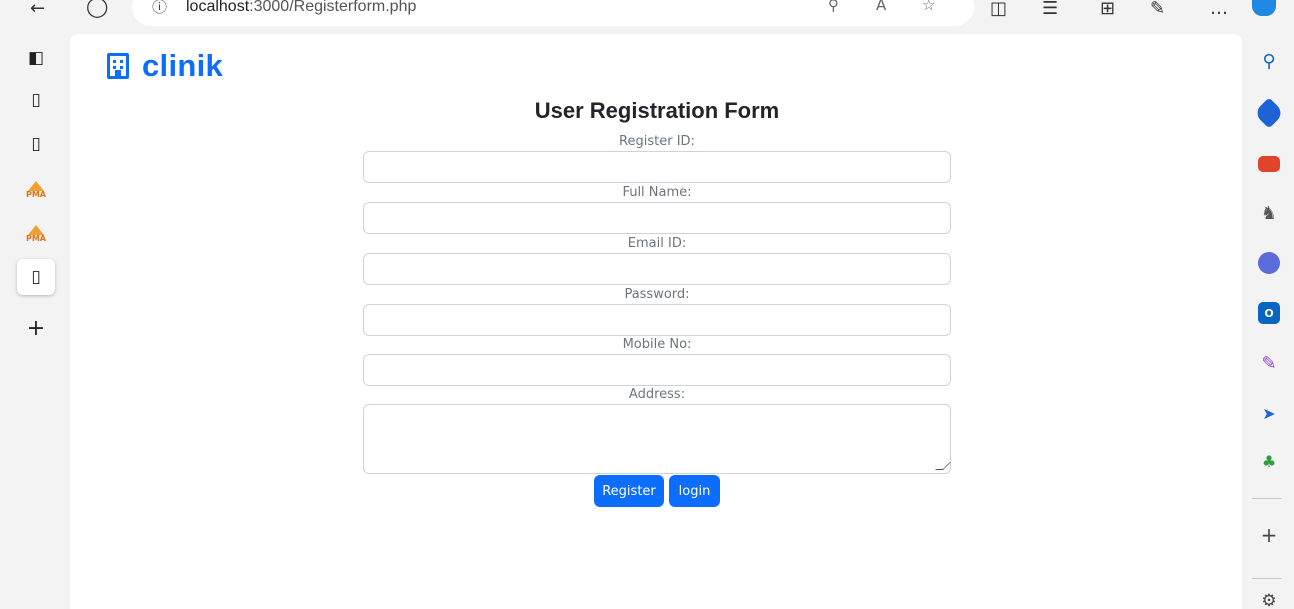 Image resolution: width=1294 pixels, height=609 pixels. I want to click on address-label: Address:, so click(657, 394).